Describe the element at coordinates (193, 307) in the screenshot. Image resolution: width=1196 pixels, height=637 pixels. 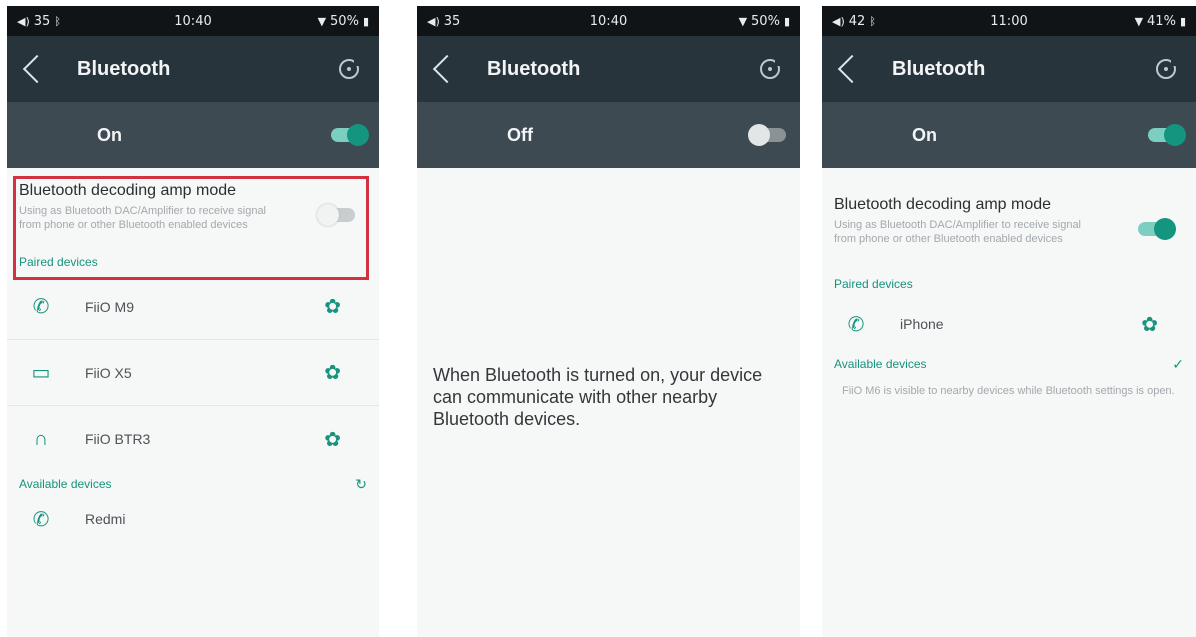
I see `list-item: ✆ FiiO M9 ✿` at that location.